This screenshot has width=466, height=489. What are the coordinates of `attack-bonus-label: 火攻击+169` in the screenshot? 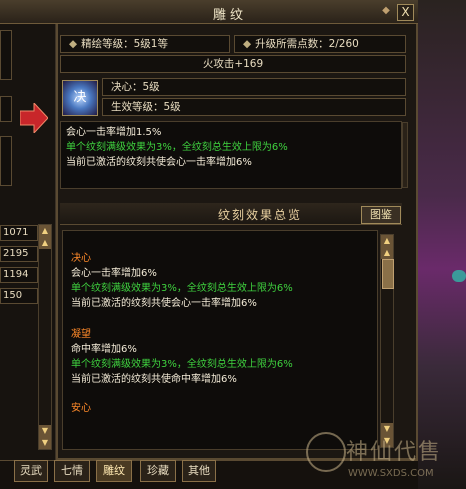 It's located at (233, 64).